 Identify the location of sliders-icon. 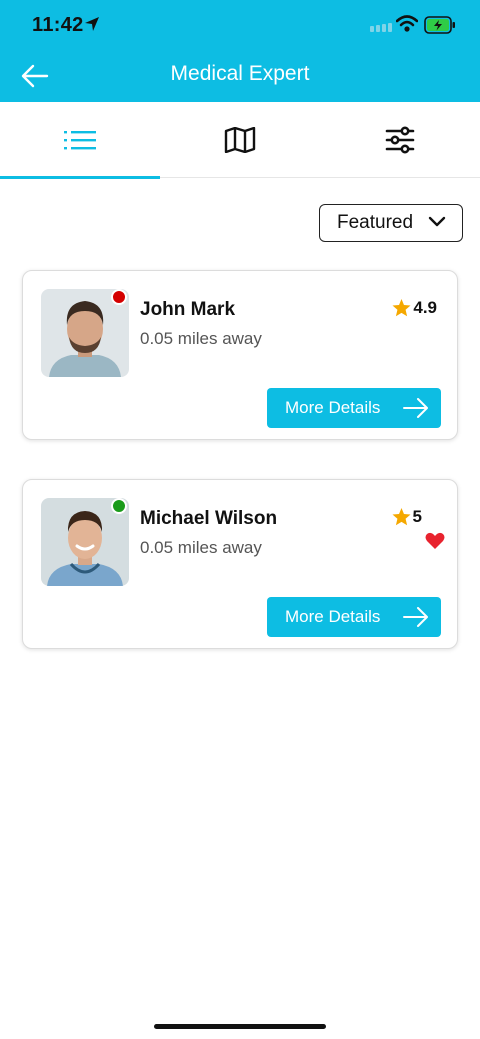
(400, 140).